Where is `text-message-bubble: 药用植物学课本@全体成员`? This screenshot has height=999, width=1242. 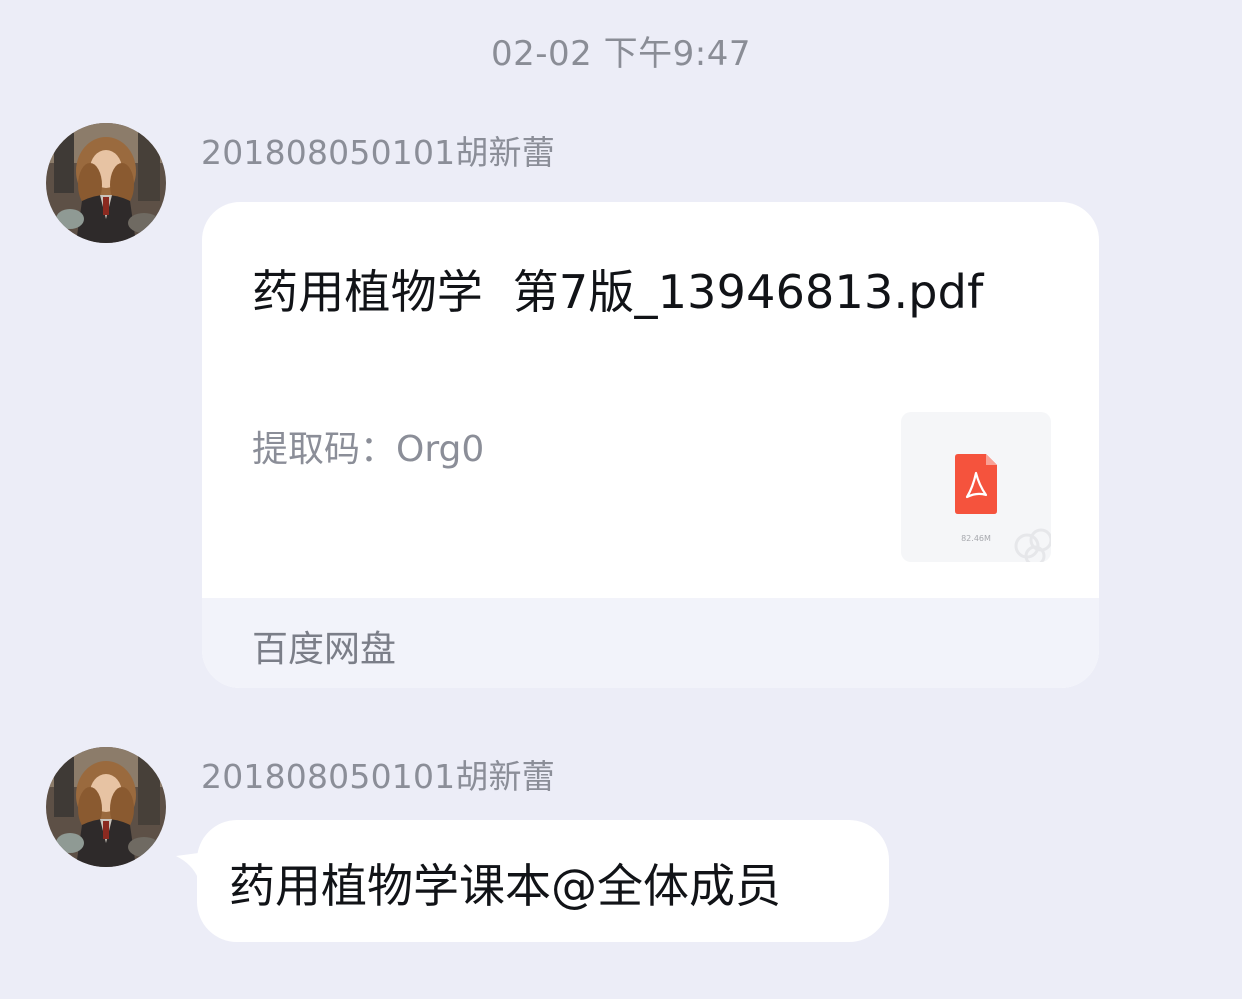
text-message-bubble: 药用植物学课本@全体成员 is located at coordinates (543, 881).